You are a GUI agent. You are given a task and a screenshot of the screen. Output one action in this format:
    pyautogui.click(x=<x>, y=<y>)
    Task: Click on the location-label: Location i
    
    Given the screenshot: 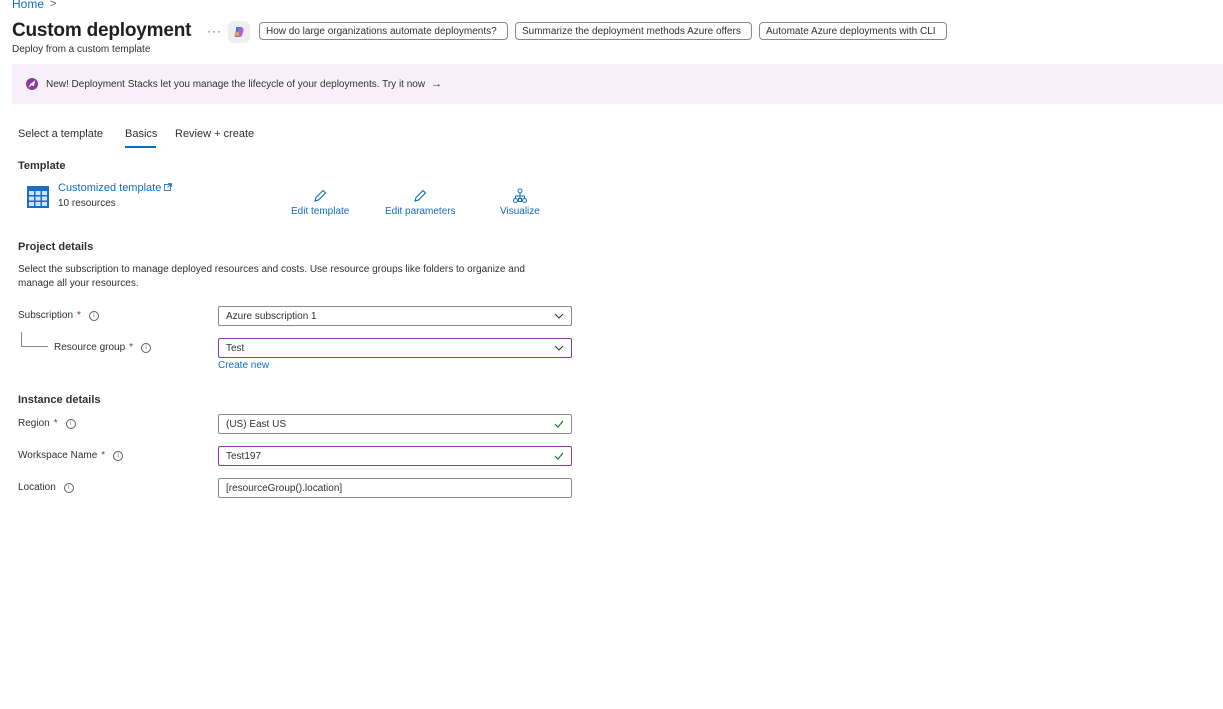 What is the action you would take?
    pyautogui.click(x=46, y=487)
    